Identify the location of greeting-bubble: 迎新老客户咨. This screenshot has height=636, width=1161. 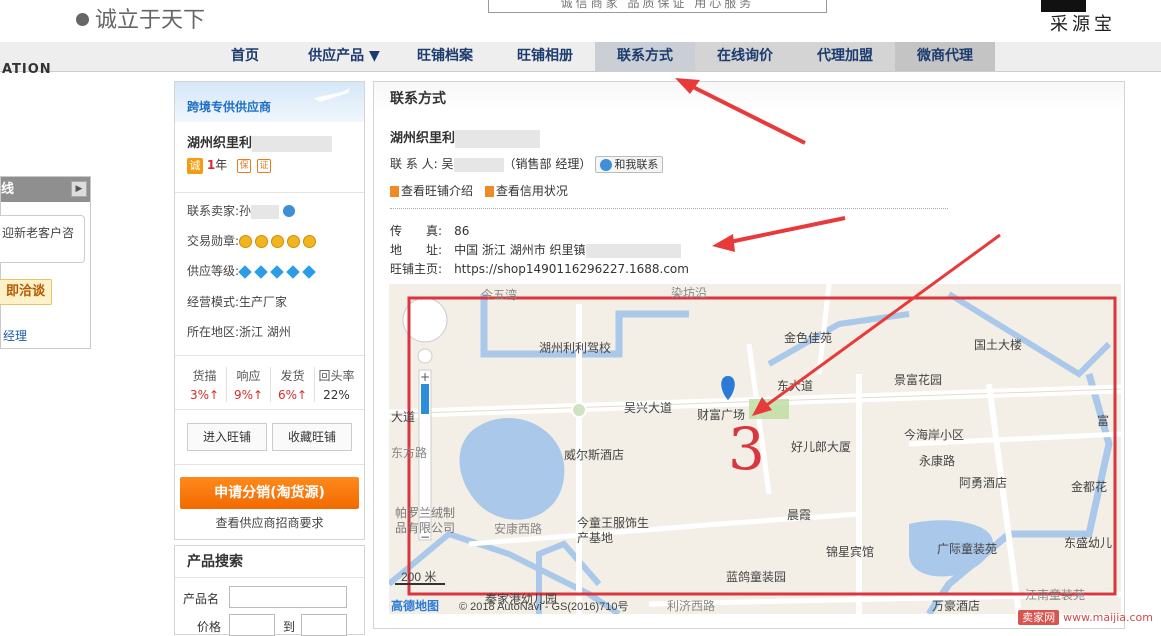
(42, 239).